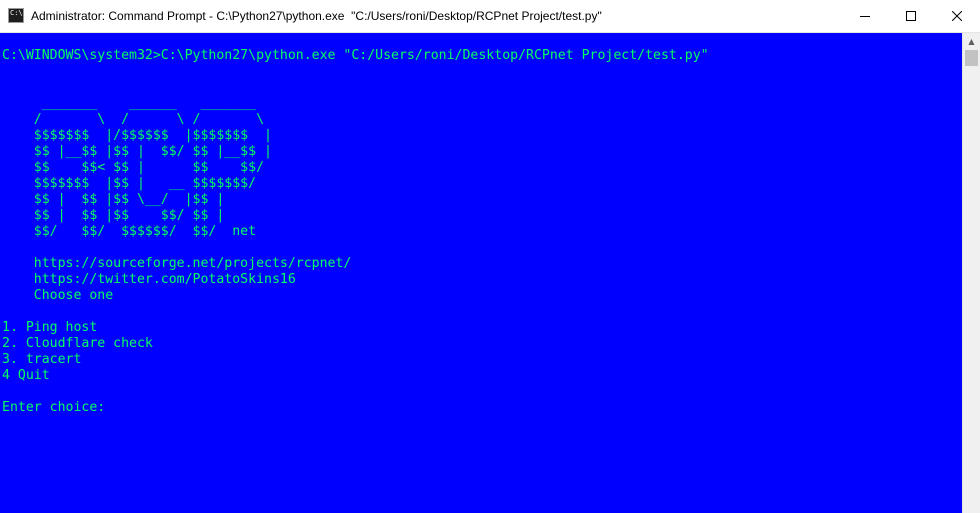 The width and height of the screenshot is (980, 513). I want to click on close-button, so click(957, 16).